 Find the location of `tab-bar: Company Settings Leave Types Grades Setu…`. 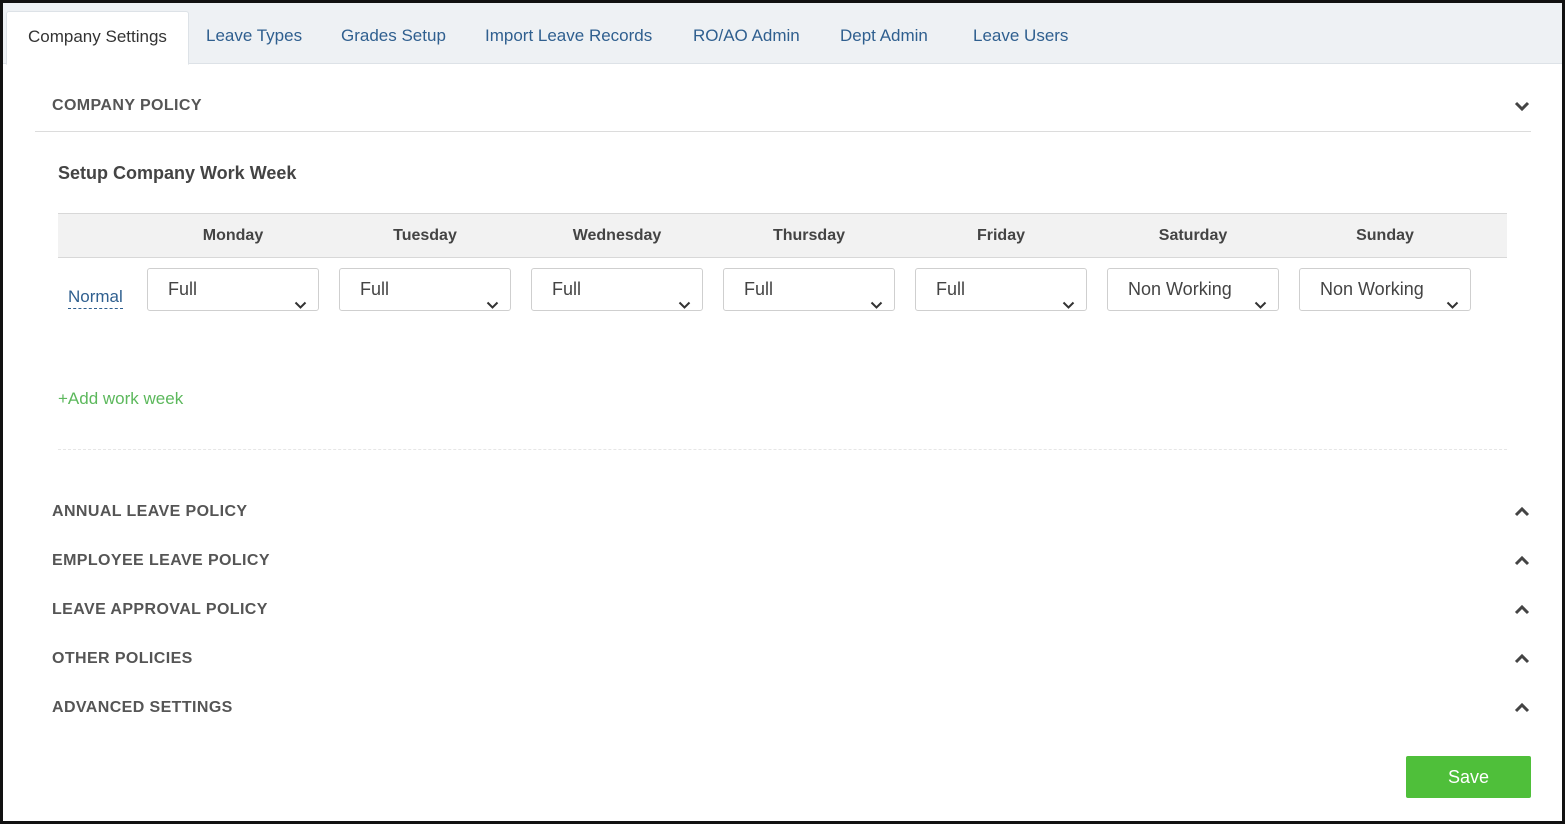

tab-bar: Company Settings Leave Types Grades Setu… is located at coordinates (782, 34).